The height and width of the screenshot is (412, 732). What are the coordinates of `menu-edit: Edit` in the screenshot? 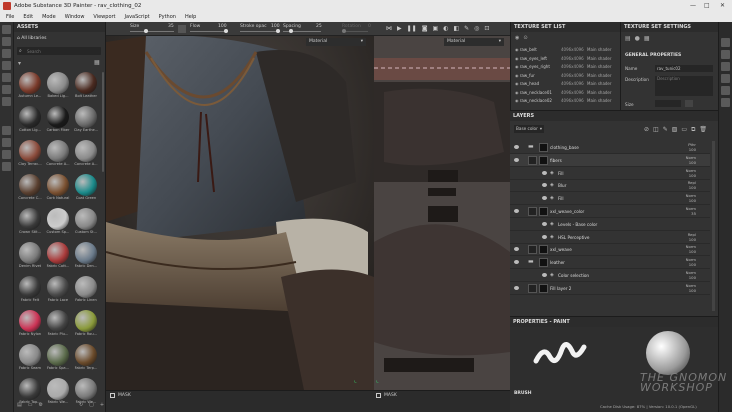 It's located at (28, 17).